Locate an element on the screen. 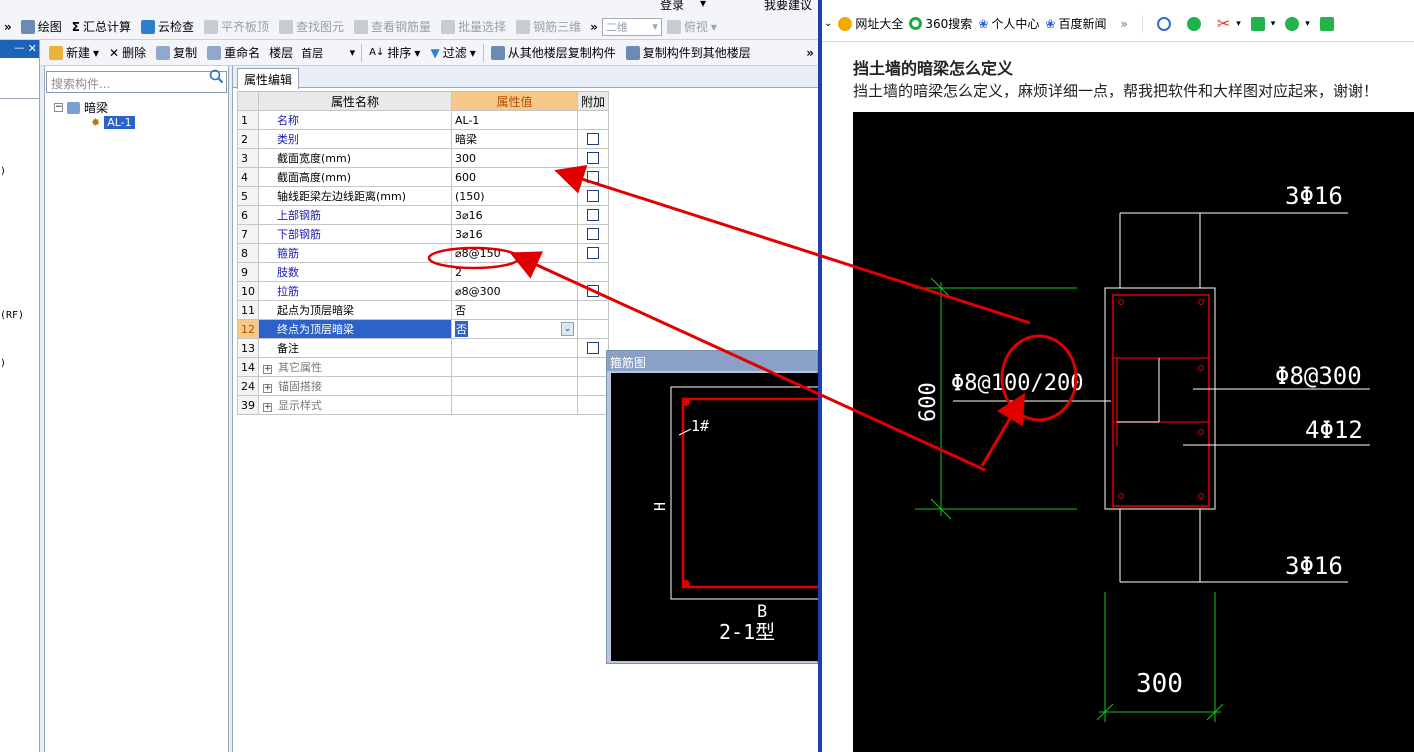 Image resolution: width=1414 pixels, height=752 pixels. batch-select-button: 批量选择 is located at coordinates (473, 27).